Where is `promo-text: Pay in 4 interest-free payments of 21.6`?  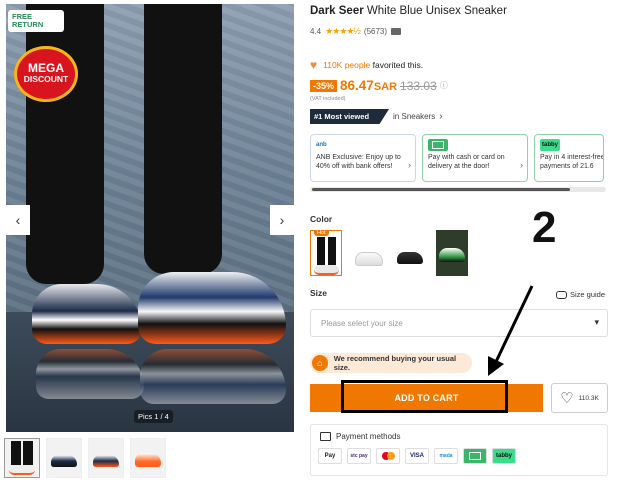 promo-text: Pay in 4 interest-free payments of 21.6 is located at coordinates (572, 162).